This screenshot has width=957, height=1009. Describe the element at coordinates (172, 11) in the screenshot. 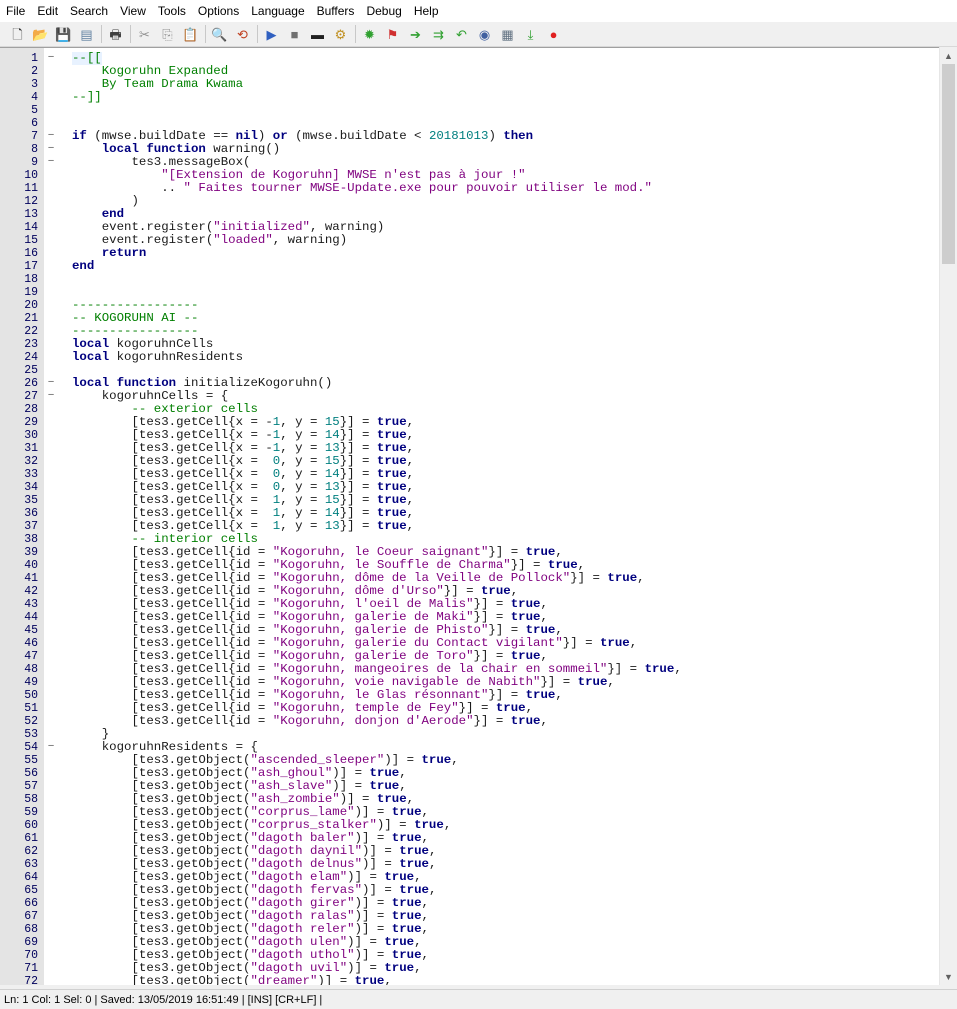

I see `menu-tools: Tools` at that location.